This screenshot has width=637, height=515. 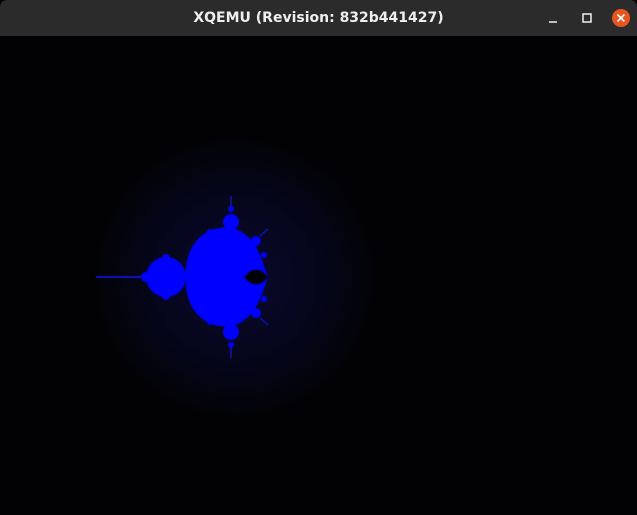 I want to click on fractal-bottom-bulb, so click(x=231, y=332).